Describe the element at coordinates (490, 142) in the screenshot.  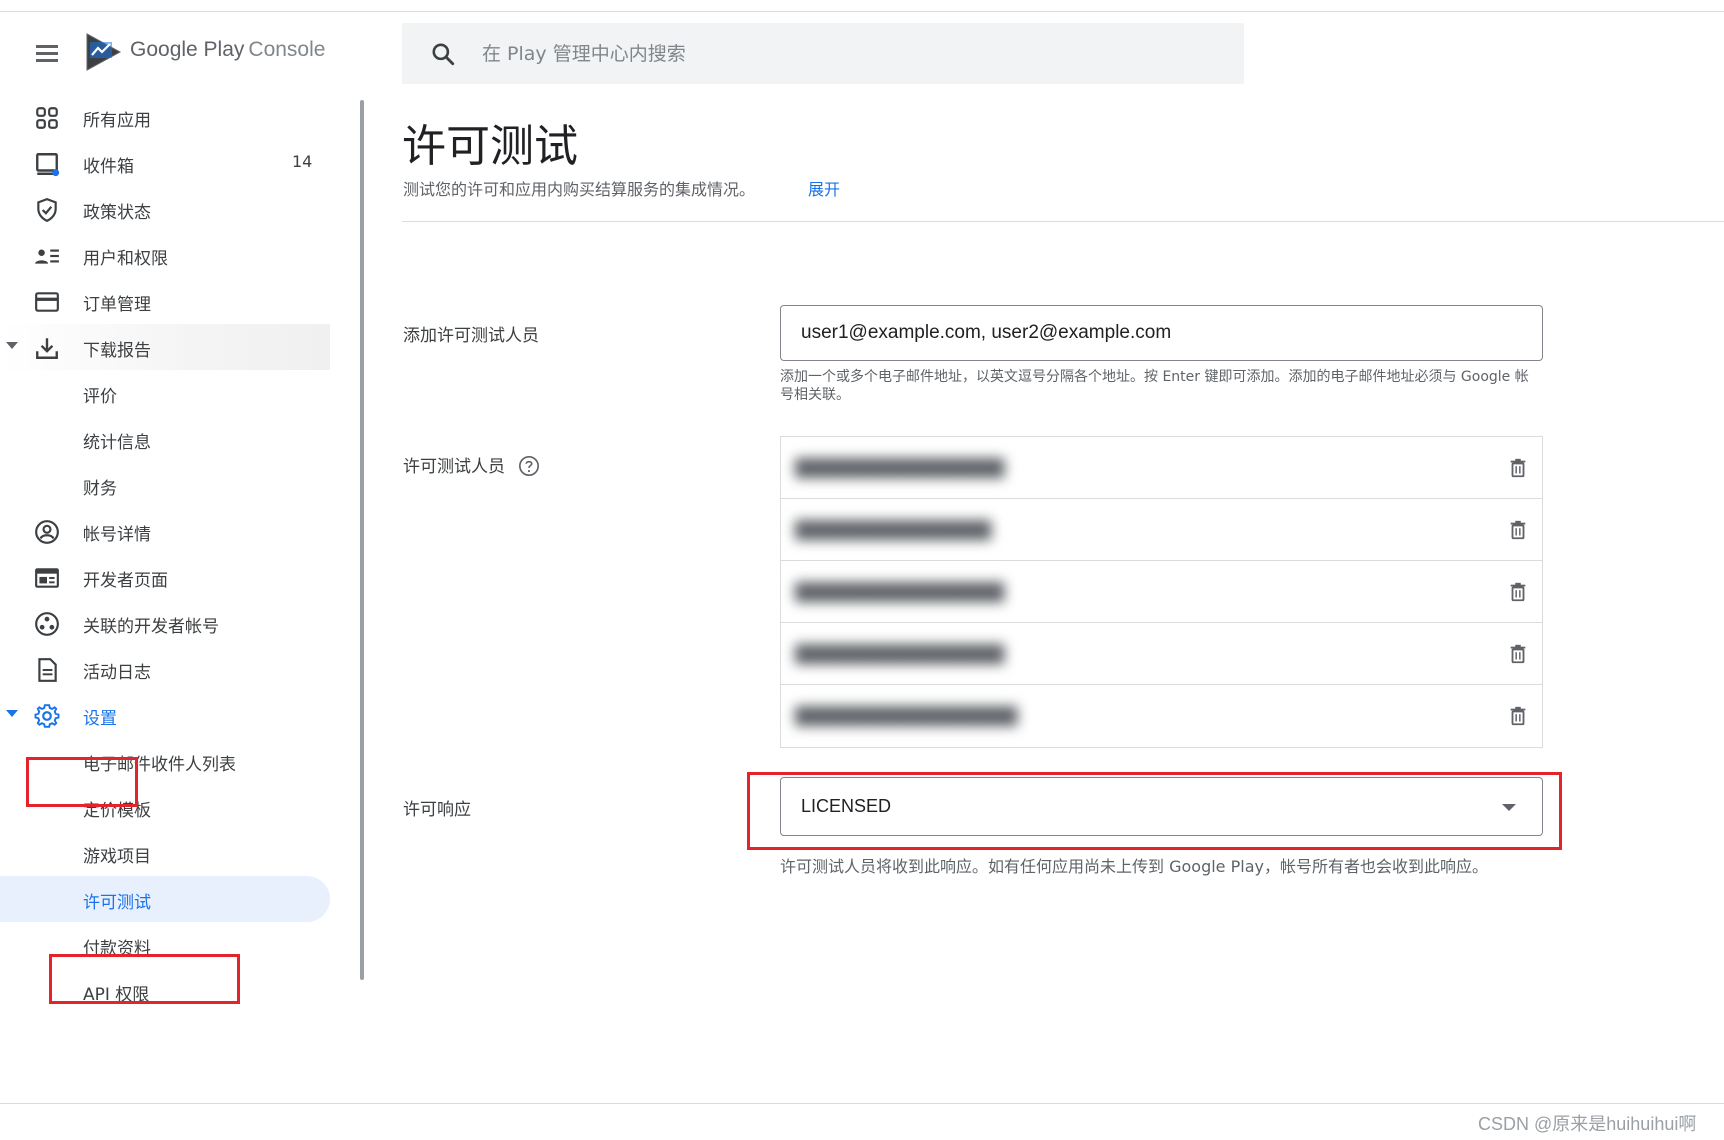
I see `page-title: 许可测试` at that location.